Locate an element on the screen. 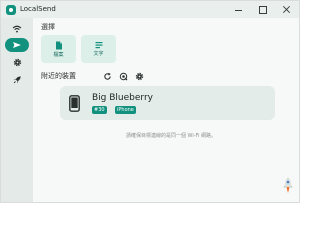  refresh-icon is located at coordinates (107, 76).